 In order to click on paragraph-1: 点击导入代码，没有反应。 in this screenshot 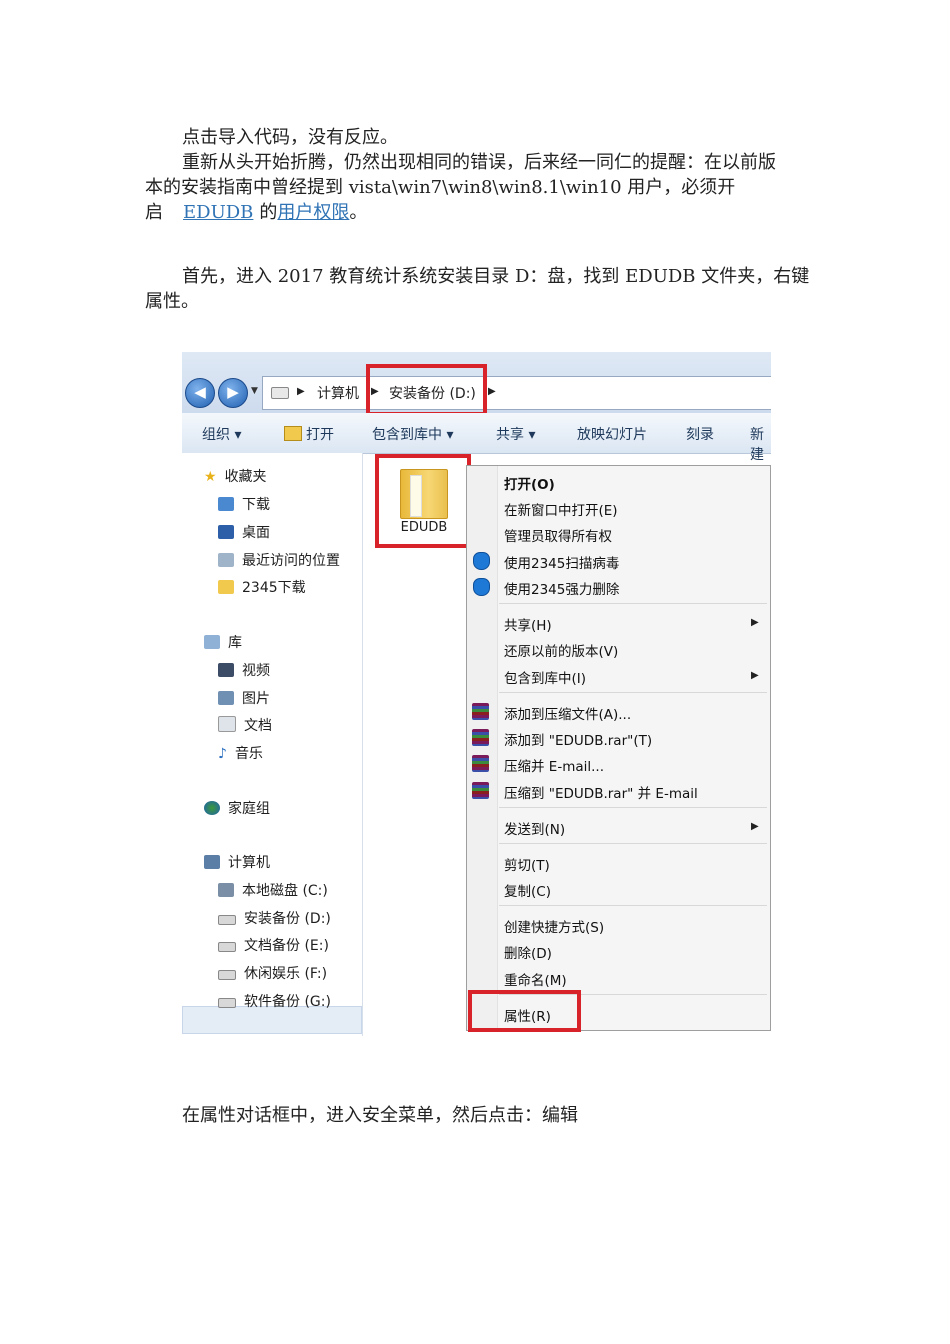, I will do `click(290, 137)`.